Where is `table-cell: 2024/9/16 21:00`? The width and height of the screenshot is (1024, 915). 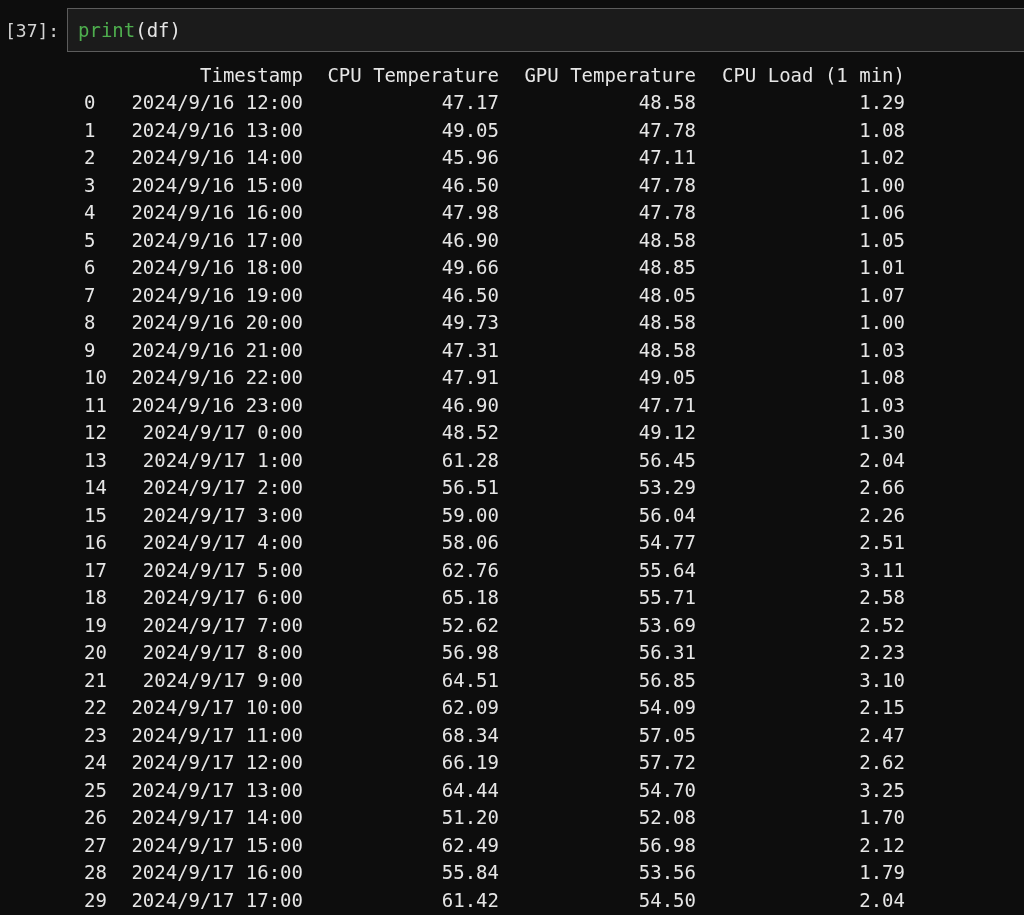
table-cell: 2024/9/16 21:00 is located at coordinates (217, 349).